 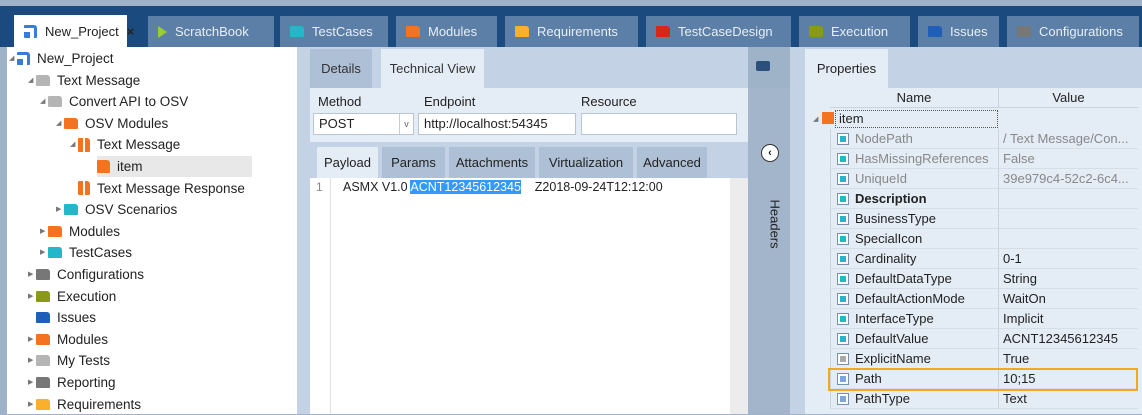 I want to click on tab-modules: Modules, so click(x=446, y=31).